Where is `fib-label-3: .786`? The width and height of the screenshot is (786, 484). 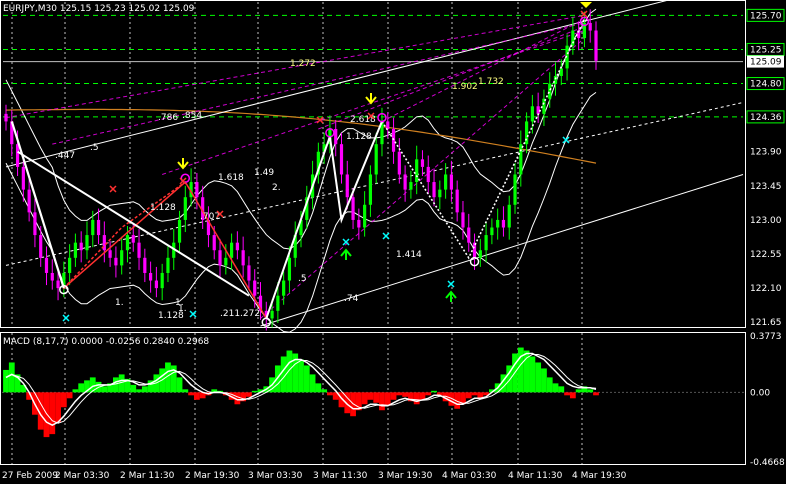 fib-label-3: .786 is located at coordinates (168, 118).